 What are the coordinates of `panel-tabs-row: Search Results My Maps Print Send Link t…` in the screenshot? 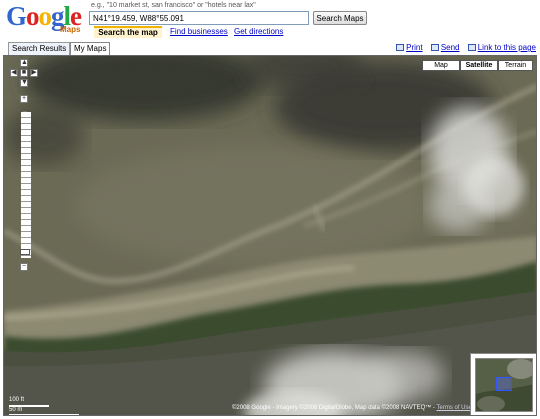 It's located at (270, 47).